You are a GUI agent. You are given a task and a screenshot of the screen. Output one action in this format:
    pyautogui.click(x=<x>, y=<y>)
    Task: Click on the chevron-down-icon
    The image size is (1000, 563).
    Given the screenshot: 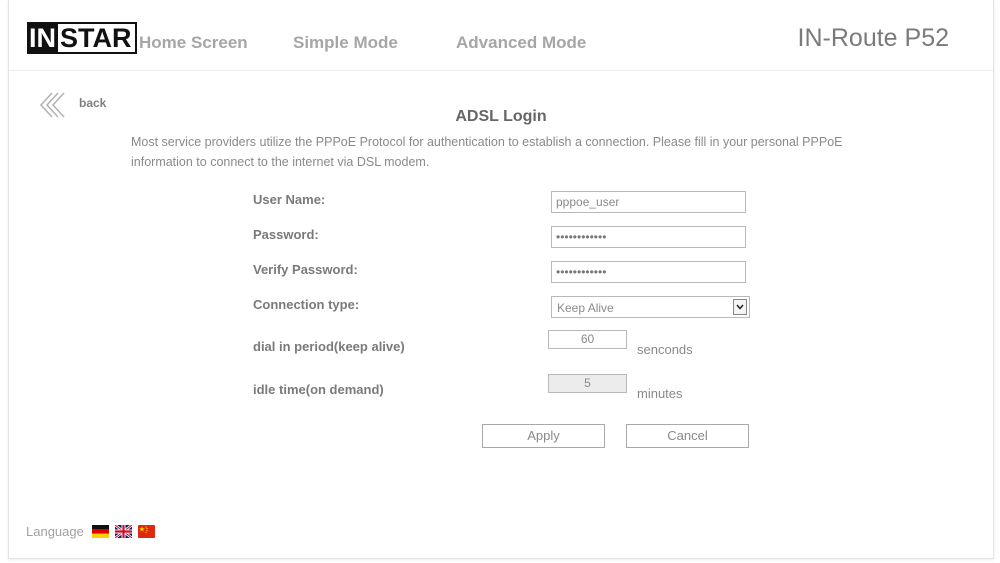 What is the action you would take?
    pyautogui.click(x=740, y=307)
    